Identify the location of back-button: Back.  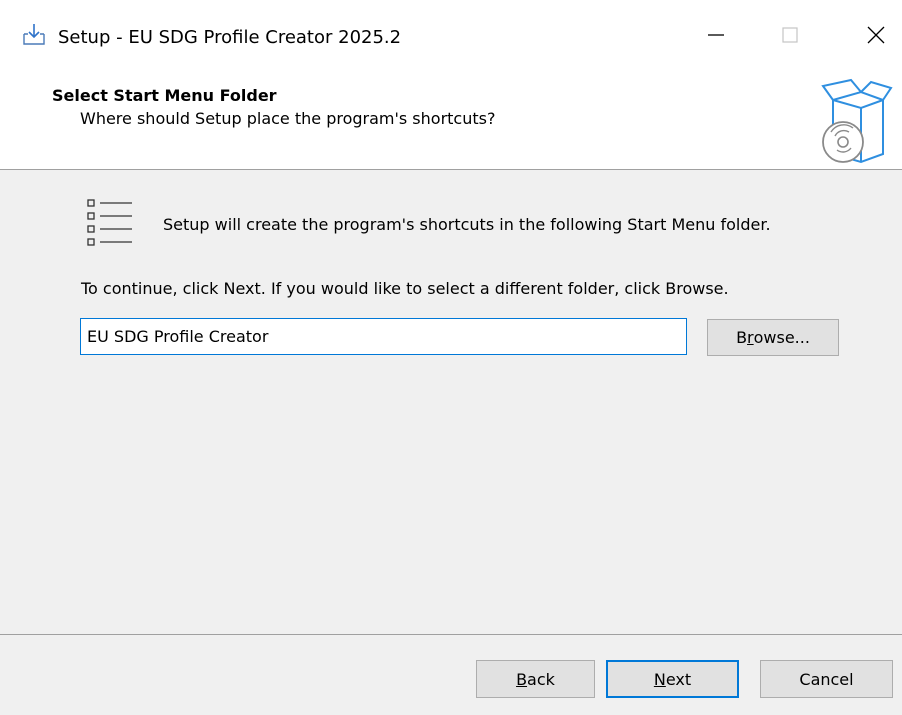
(535, 679).